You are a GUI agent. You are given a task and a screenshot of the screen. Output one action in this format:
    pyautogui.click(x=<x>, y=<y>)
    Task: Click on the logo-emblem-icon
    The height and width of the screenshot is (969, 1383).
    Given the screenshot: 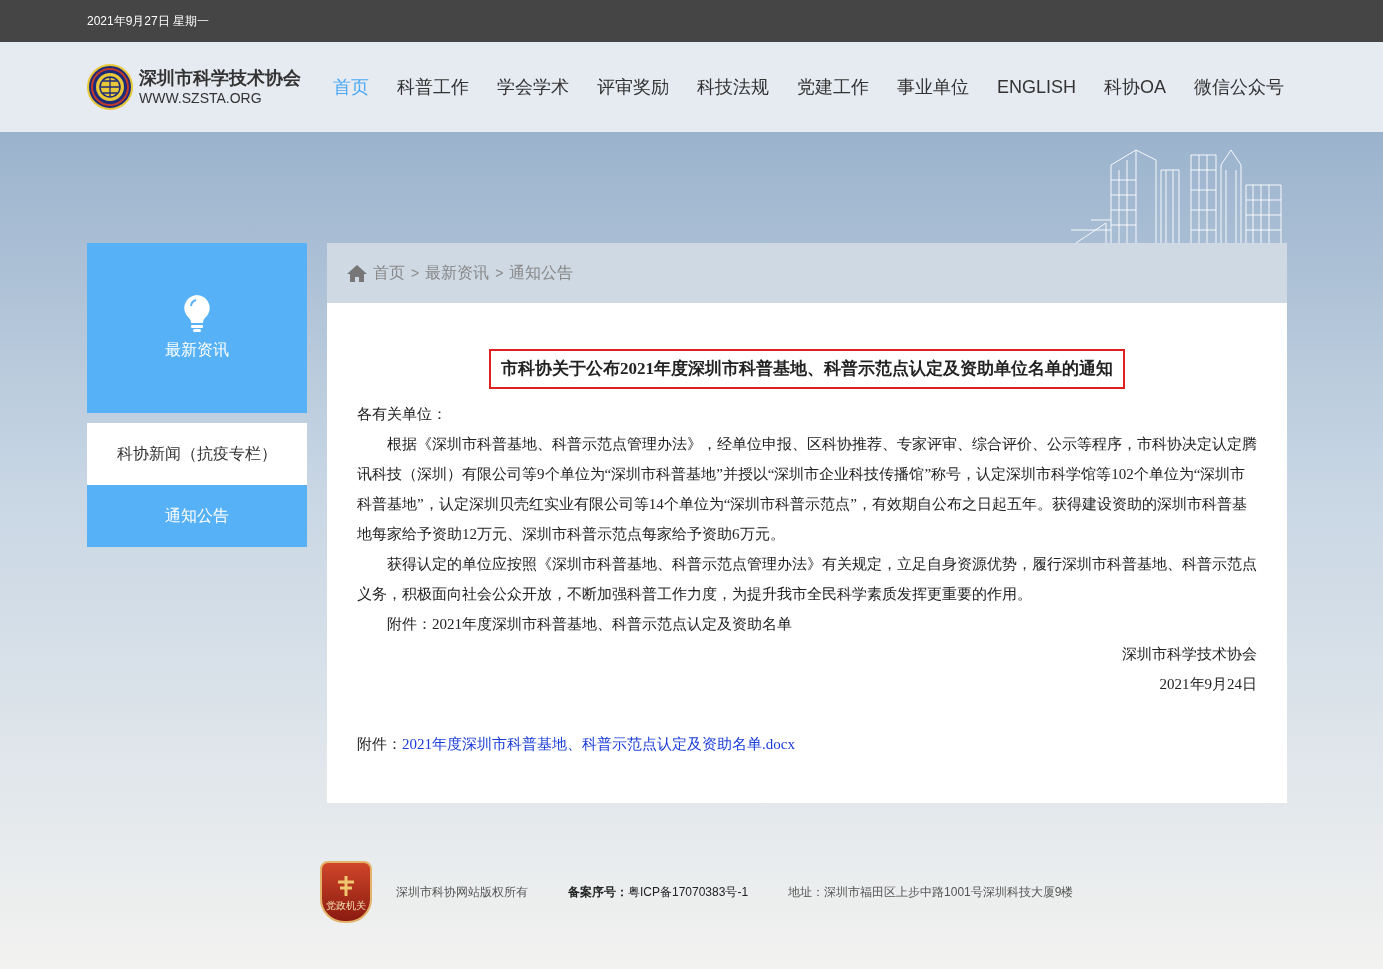 What is the action you would take?
    pyautogui.click(x=110, y=87)
    